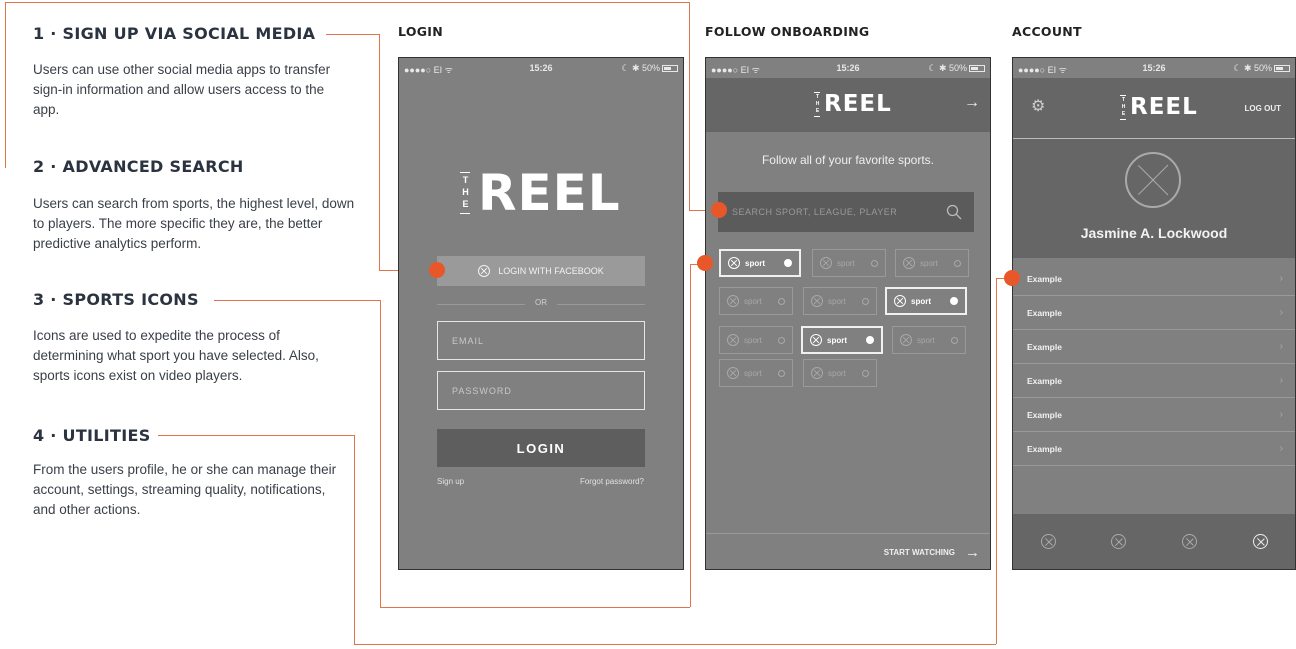  What do you see at coordinates (541, 302) in the screenshot?
I see `or-text: OR` at bounding box center [541, 302].